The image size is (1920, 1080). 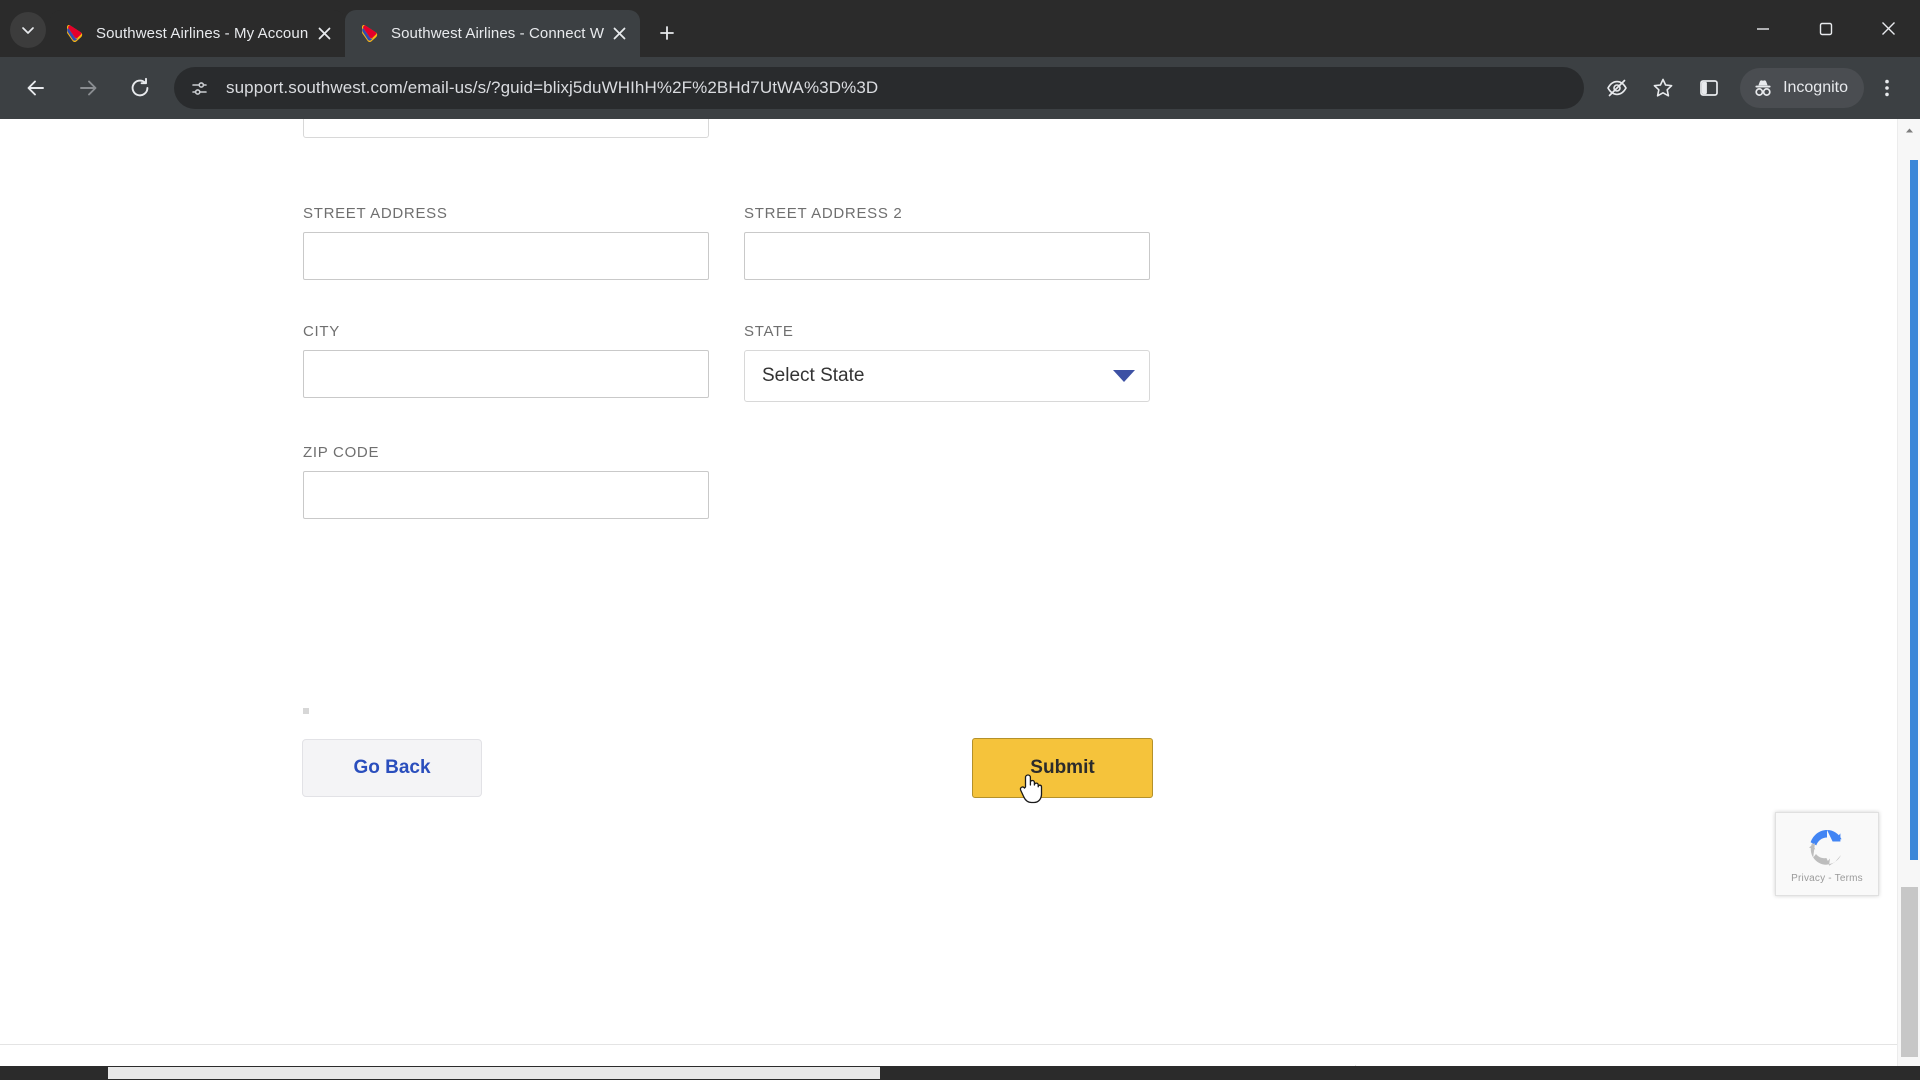 I want to click on scroll-up-button, so click(x=1909, y=130).